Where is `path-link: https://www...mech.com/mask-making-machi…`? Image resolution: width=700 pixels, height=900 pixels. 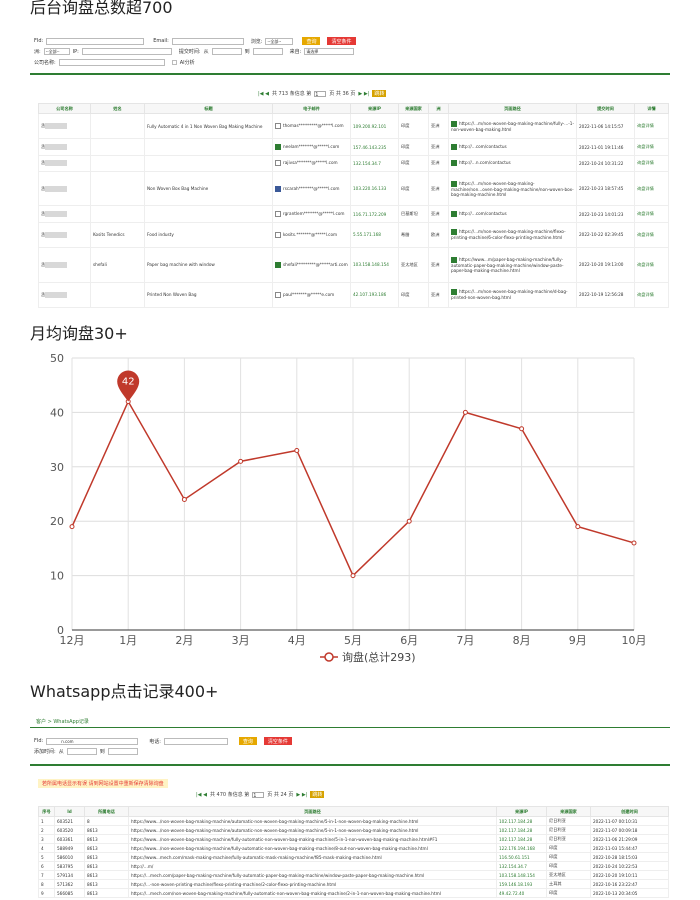
path-link: https://www...mech.com/mask-making-machi… is located at coordinates (312, 857).